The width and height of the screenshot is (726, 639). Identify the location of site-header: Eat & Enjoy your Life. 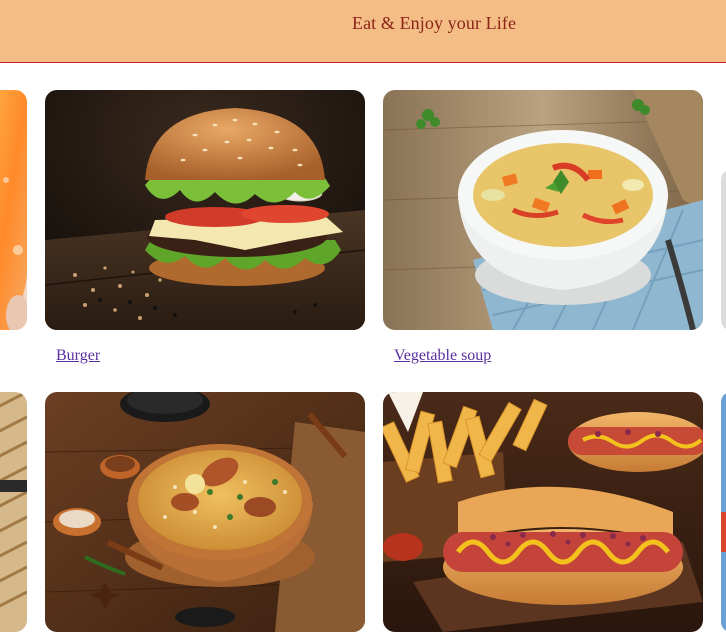
(363, 31).